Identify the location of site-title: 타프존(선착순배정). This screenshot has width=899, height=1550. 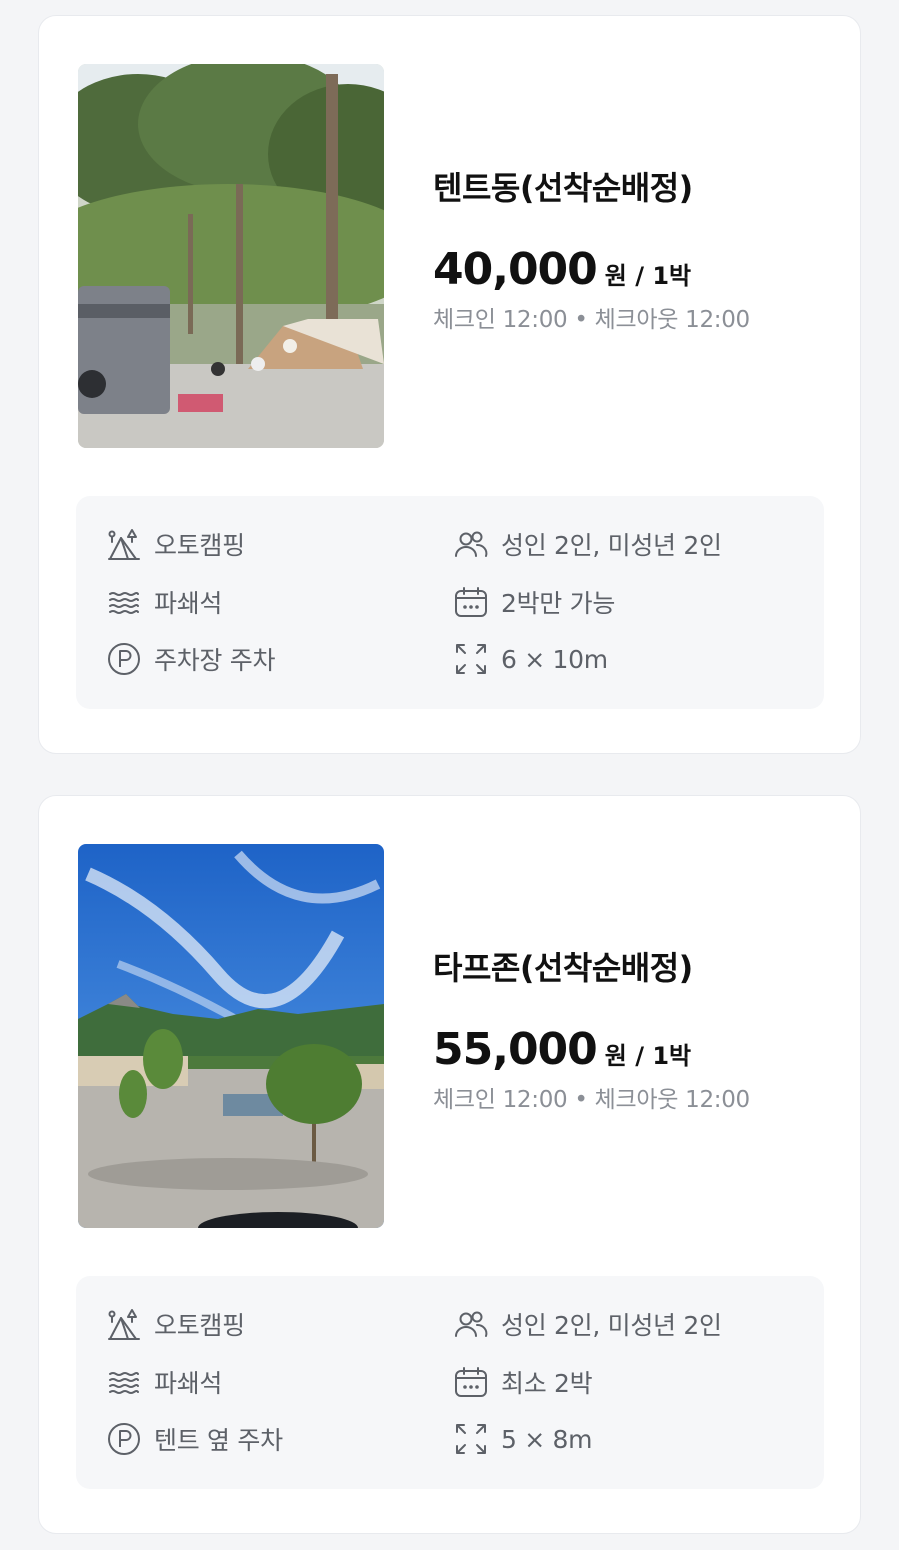
(563, 968).